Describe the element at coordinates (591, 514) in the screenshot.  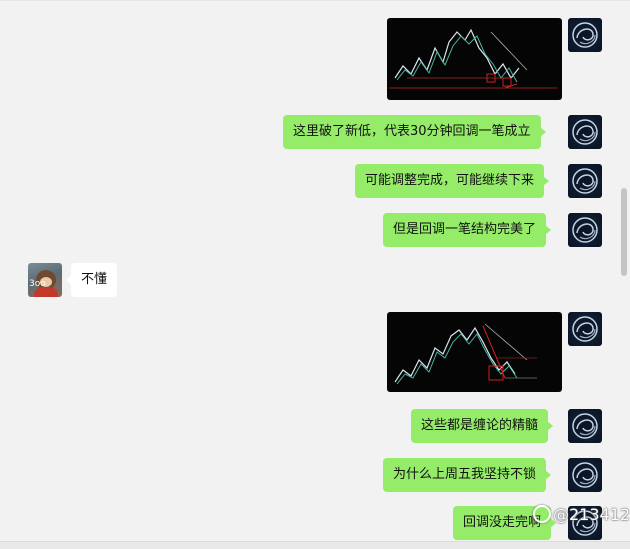
I see `watermark-text: @213412` at that location.